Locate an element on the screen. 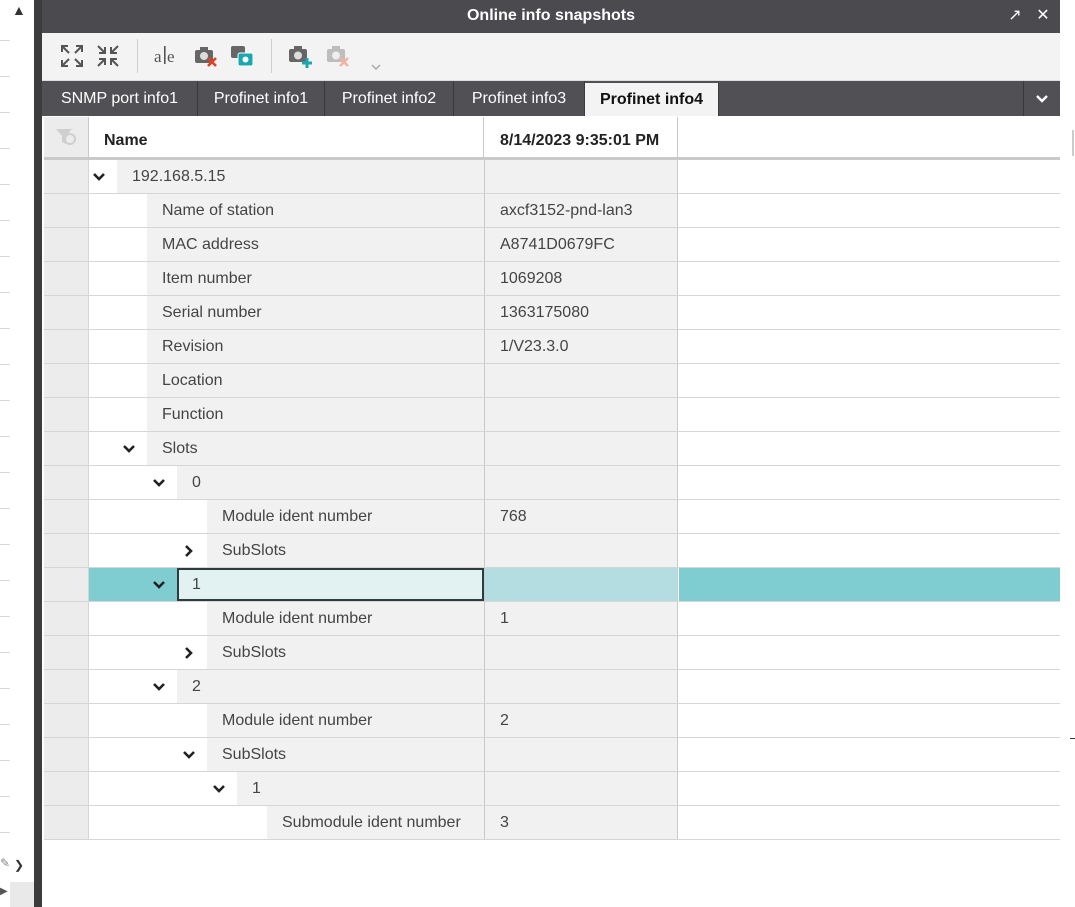 This screenshot has width=1075, height=907. column-header-snapshot: 8/14/2023 9:35:01 PM is located at coordinates (581, 137).